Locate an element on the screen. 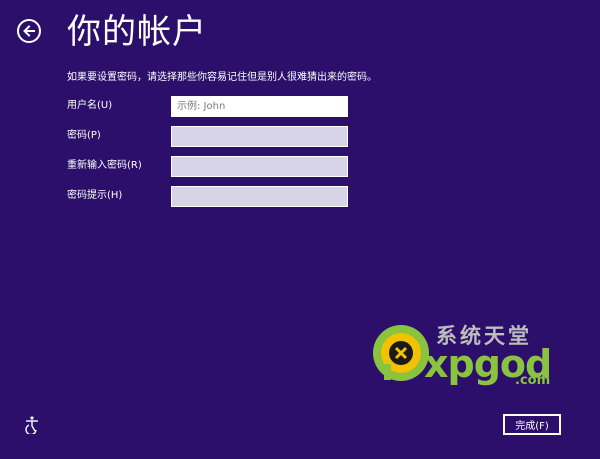  back-arrow-icon is located at coordinates (29, 31).